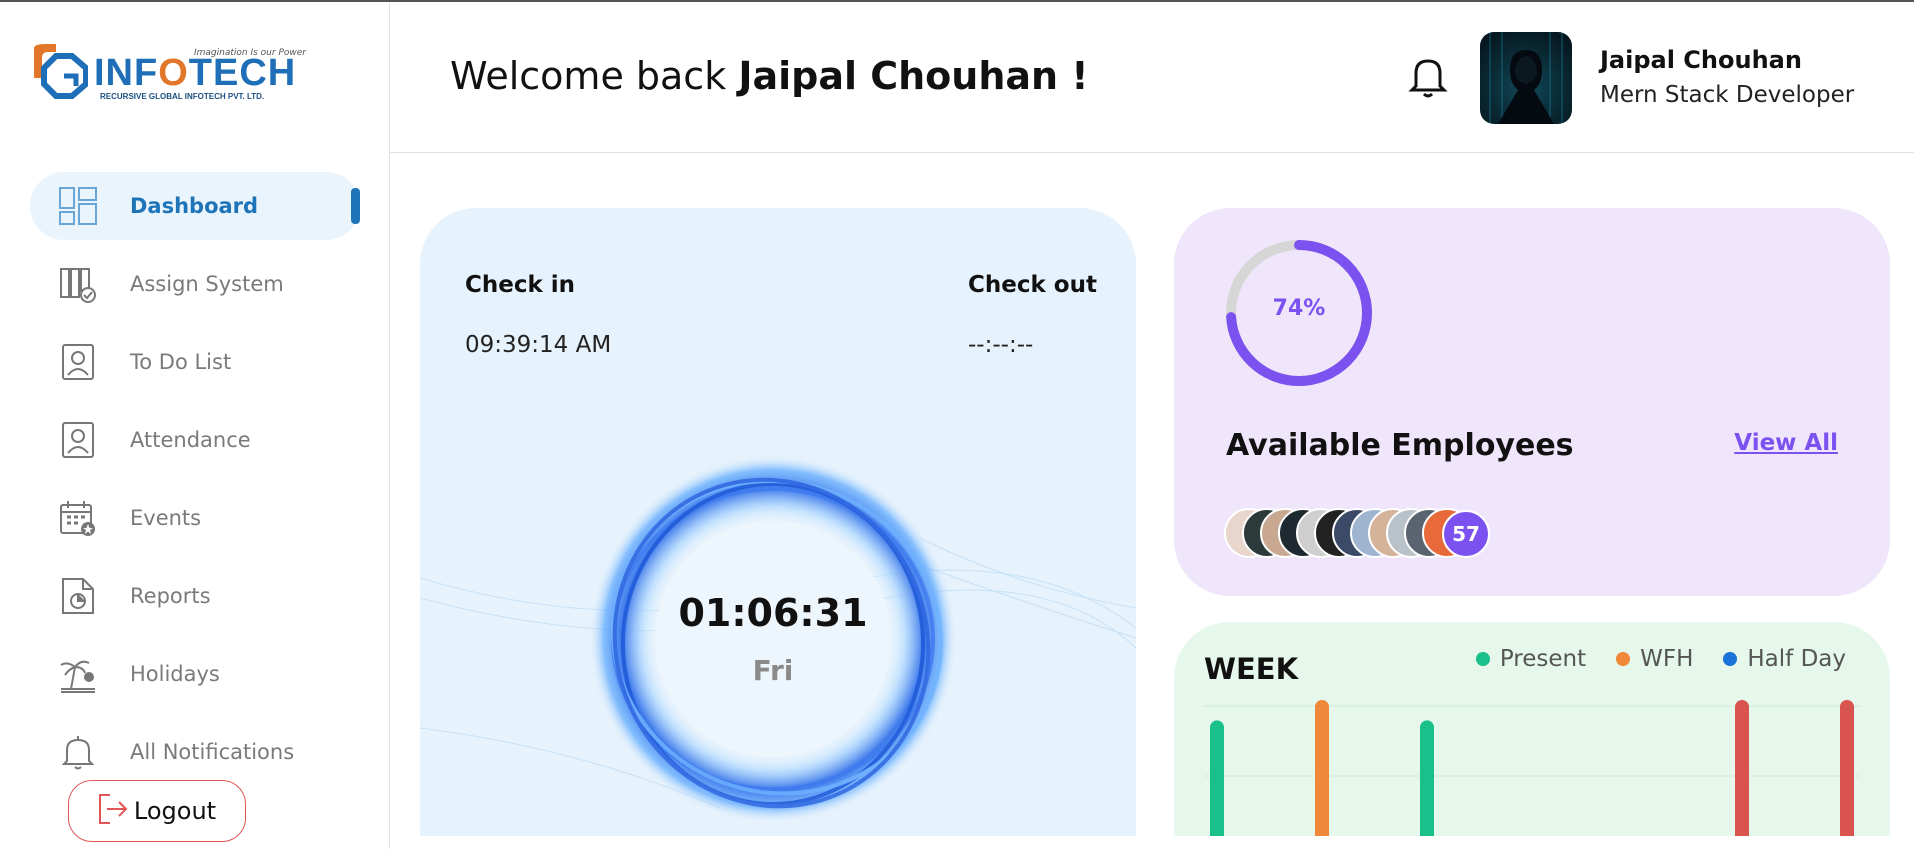 The height and width of the screenshot is (849, 1914). Describe the element at coordinates (182, 96) in the screenshot. I see `logo-company-name: RECURSIVE GLOBAL INFOTECH PVT. LTD.` at that location.